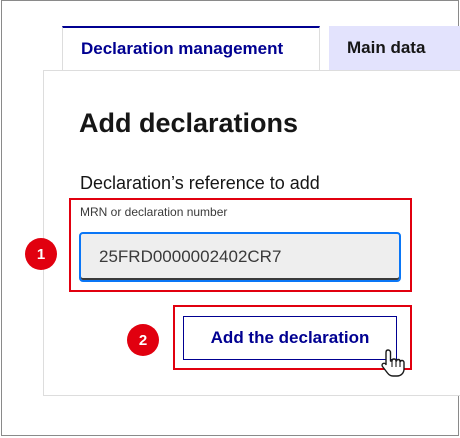 Image resolution: width=460 pixels, height=438 pixels. What do you see at coordinates (200, 183) in the screenshot?
I see `field-label: Declaration’s reference to add` at bounding box center [200, 183].